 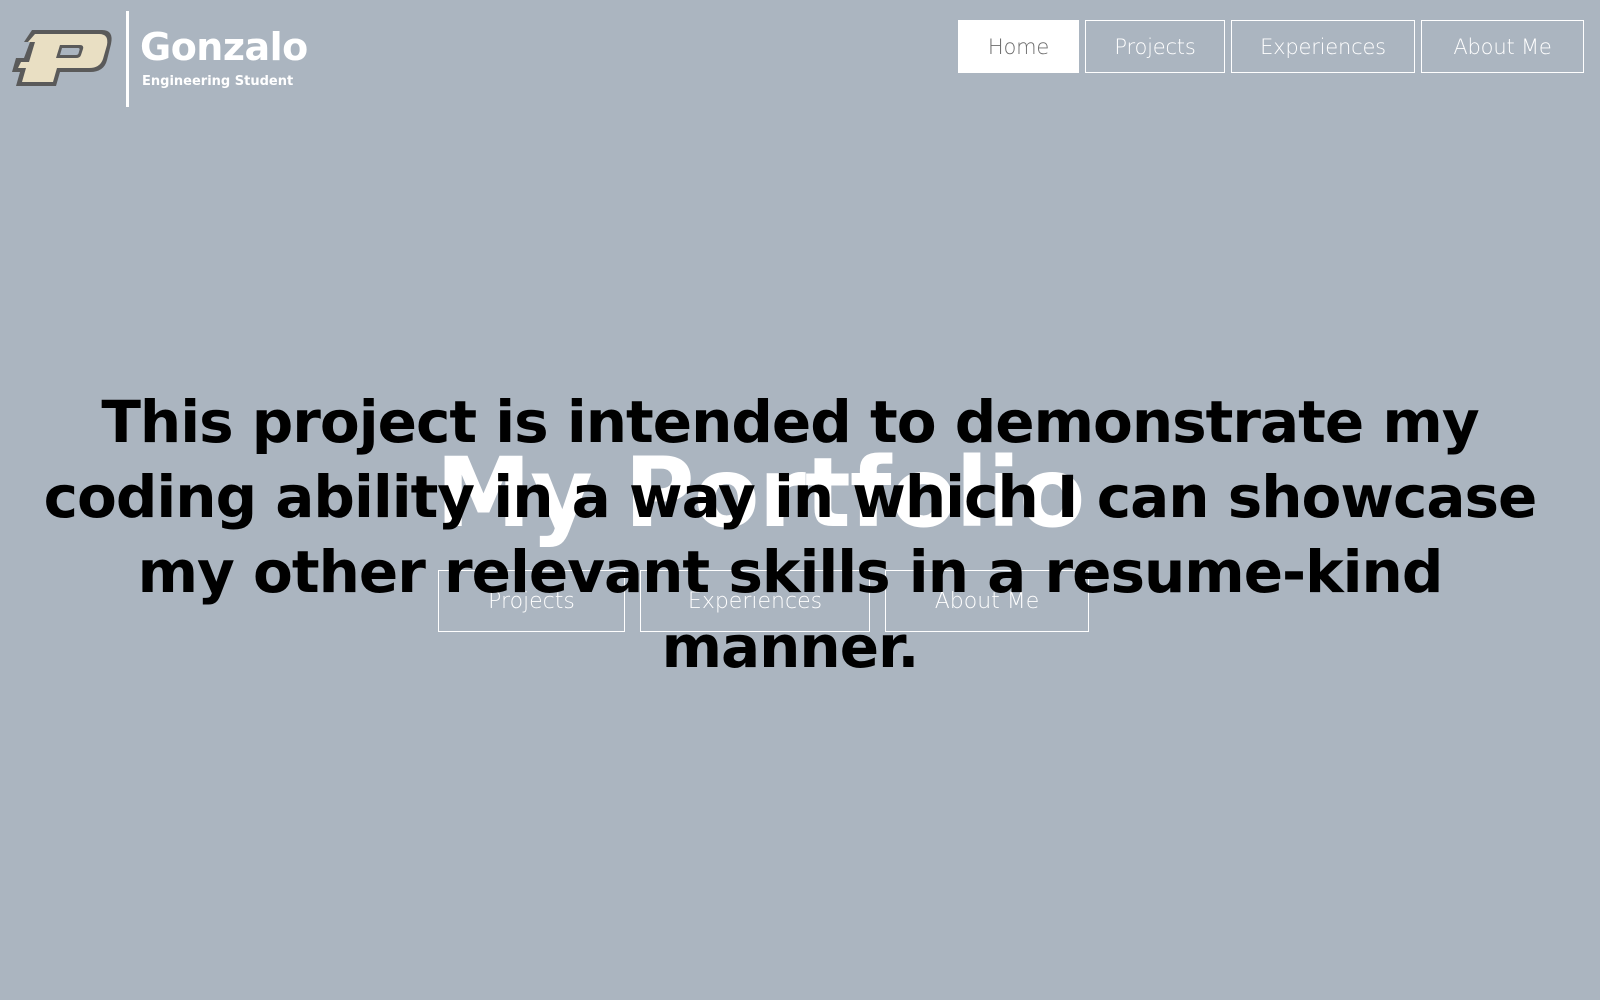 I want to click on nav-experiences-button: Experiences, so click(x=1323, y=46).